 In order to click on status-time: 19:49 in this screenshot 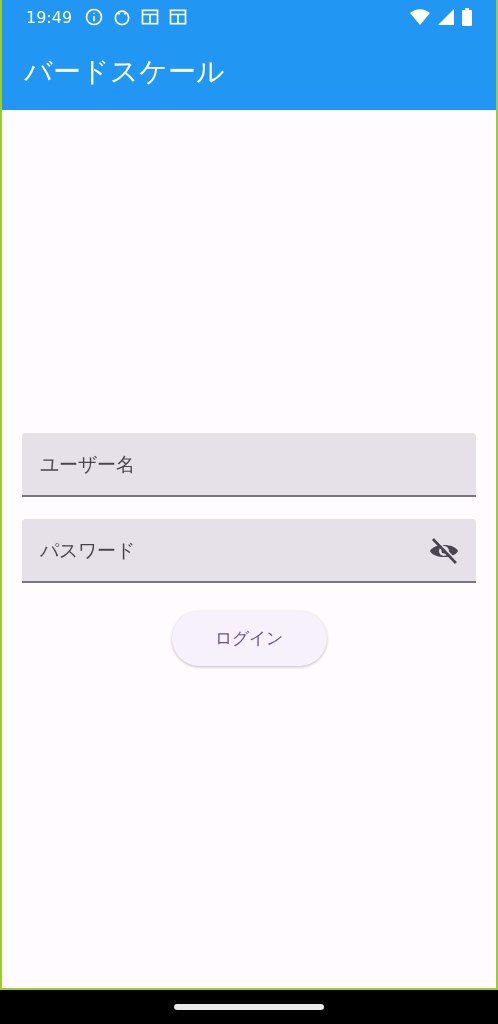, I will do `click(49, 17)`.